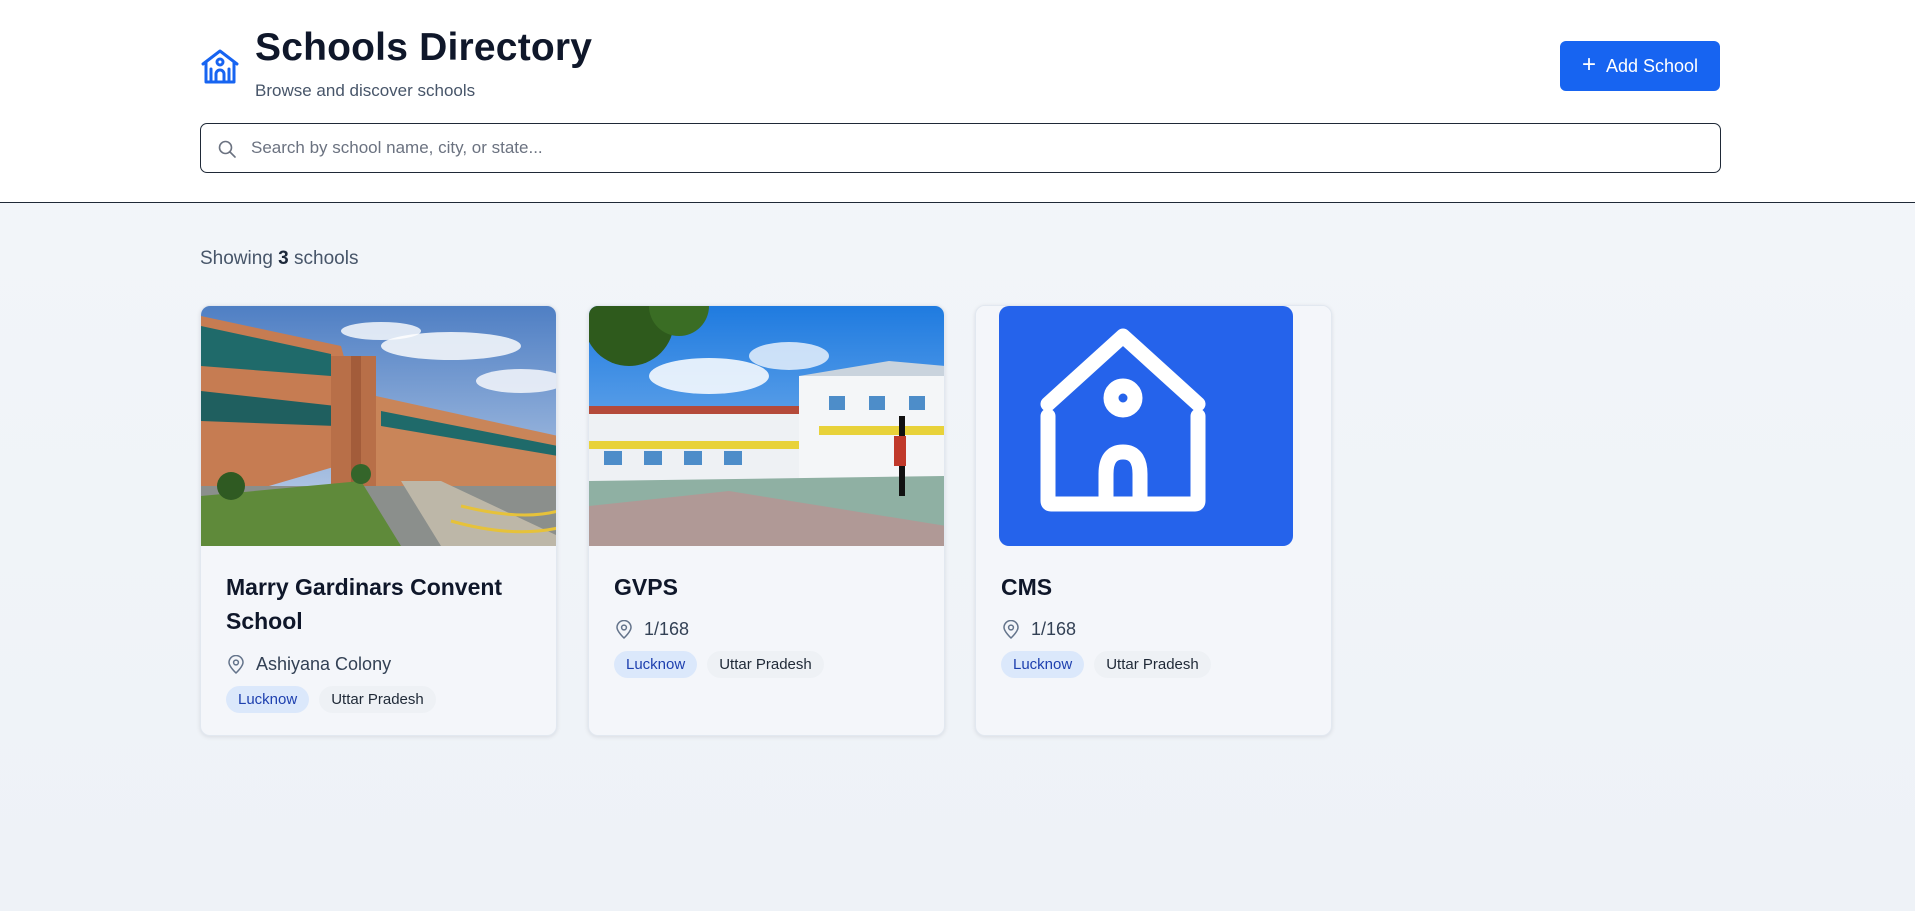 The width and height of the screenshot is (1915, 911). Describe the element at coordinates (1652, 65) in the screenshot. I see `add-school-label: Add School` at that location.